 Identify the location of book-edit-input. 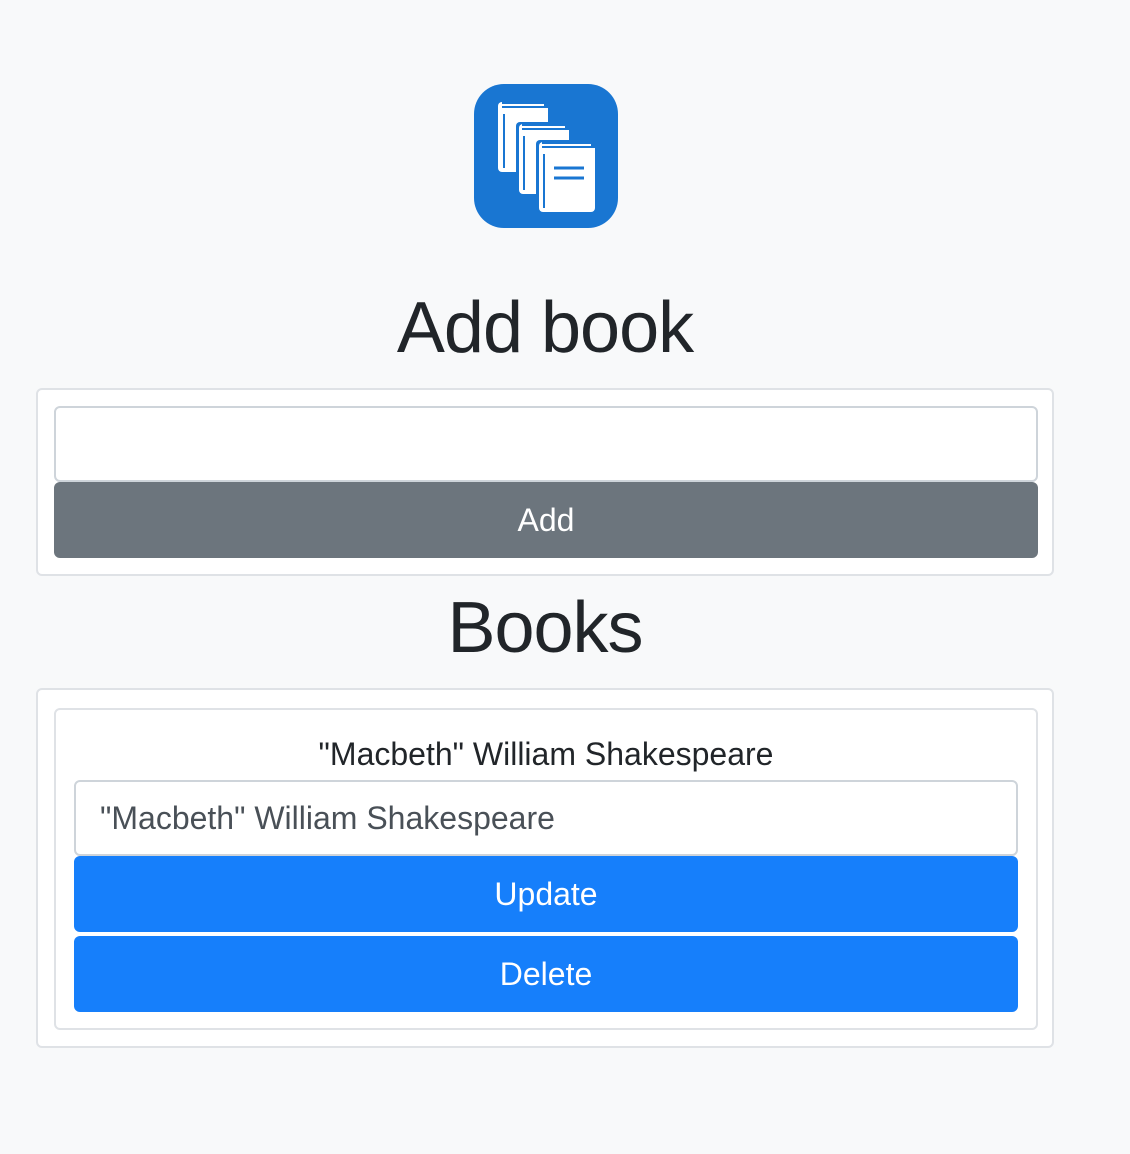
(546, 818).